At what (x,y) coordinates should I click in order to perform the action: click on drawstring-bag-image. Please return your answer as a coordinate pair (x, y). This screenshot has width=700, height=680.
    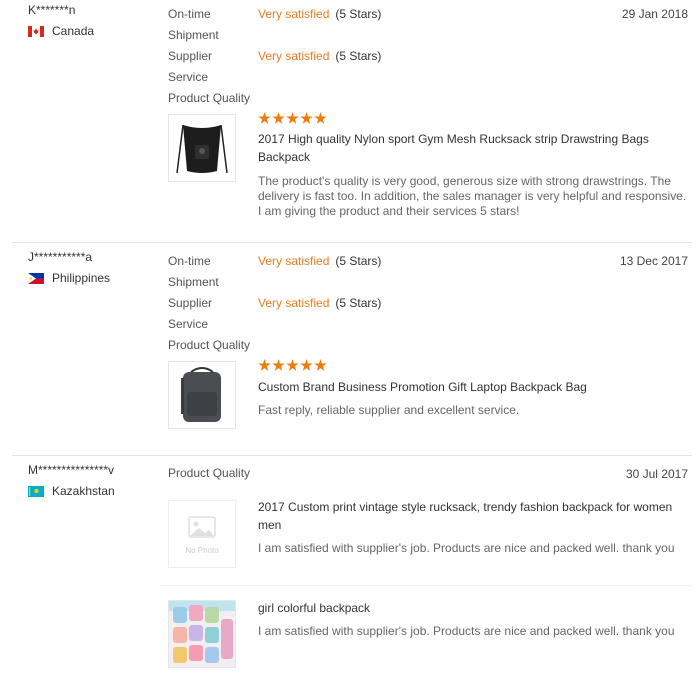
    Looking at the image, I should click on (202, 149).